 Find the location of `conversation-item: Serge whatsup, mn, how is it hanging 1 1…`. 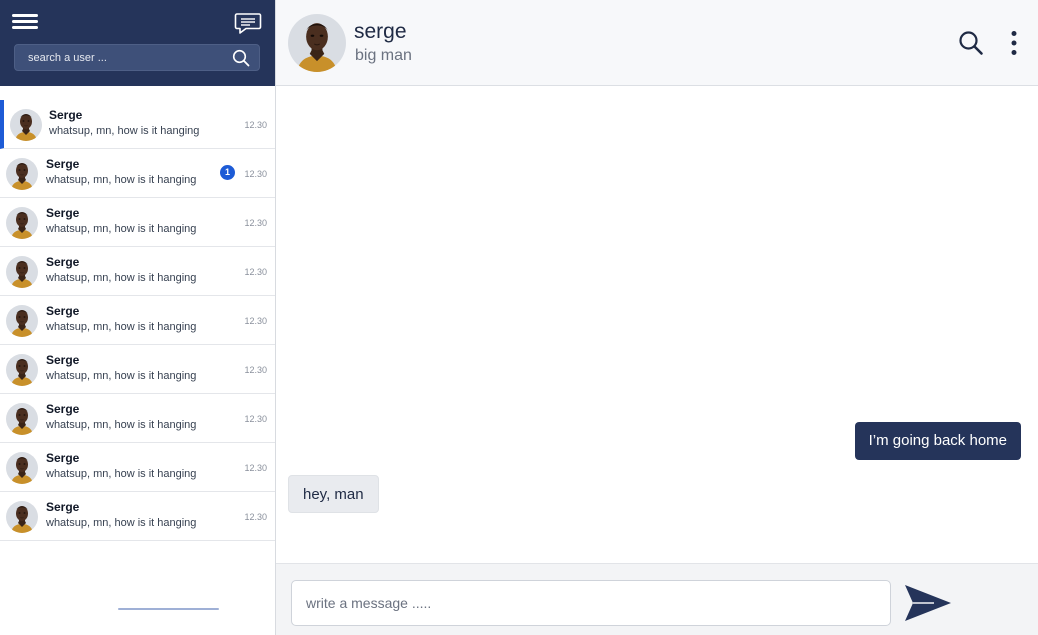

conversation-item: Serge whatsup, mn, how is it hanging 1 1… is located at coordinates (137, 173).